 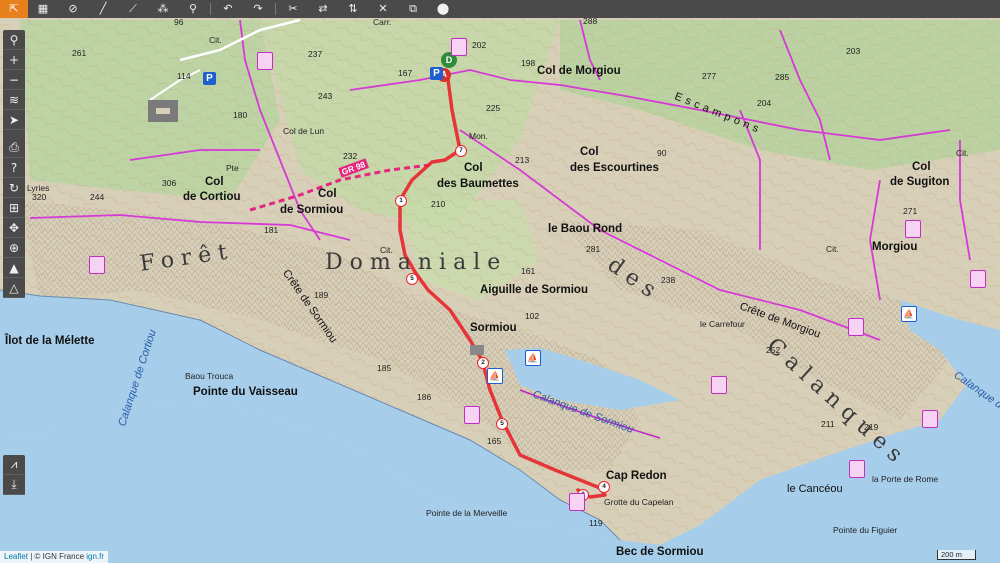 What do you see at coordinates (438, 204) in the screenshot?
I see `elevation-label: 210` at bounding box center [438, 204].